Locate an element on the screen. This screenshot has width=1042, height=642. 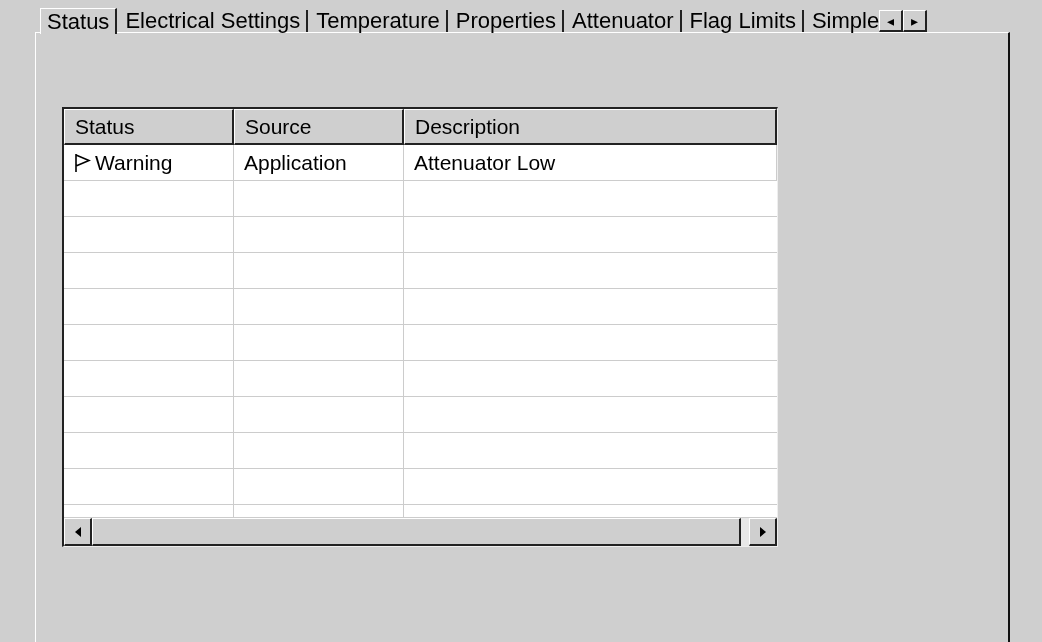
right-triangle-icon is located at coordinates (762, 531).